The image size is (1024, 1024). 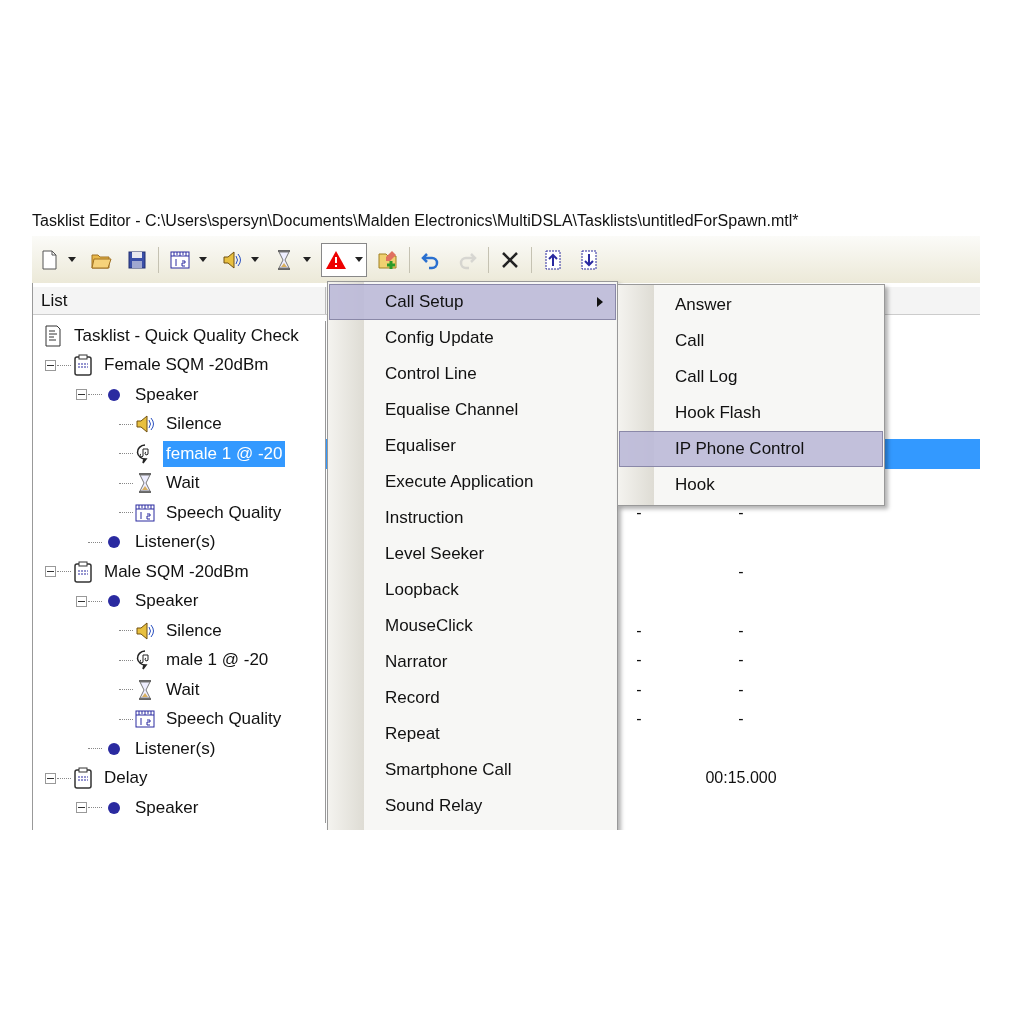 I want to click on menu-item: Instruction, so click(x=472, y=518).